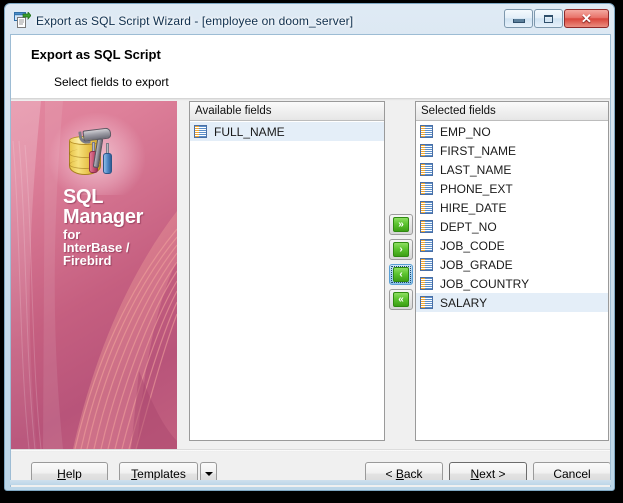  I want to click on list-item: PHONE_EXT, so click(512, 188).